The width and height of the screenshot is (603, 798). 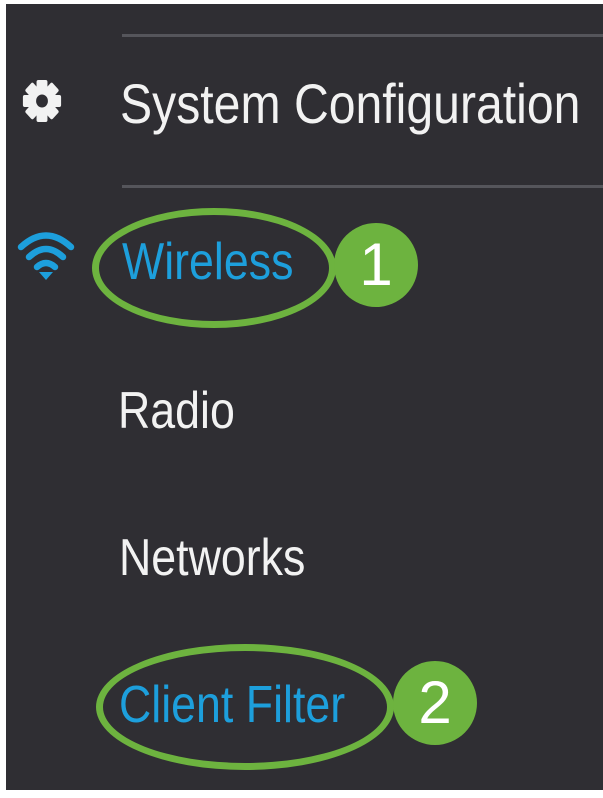 I want to click on menu-item-networks: Networks, so click(x=212, y=558).